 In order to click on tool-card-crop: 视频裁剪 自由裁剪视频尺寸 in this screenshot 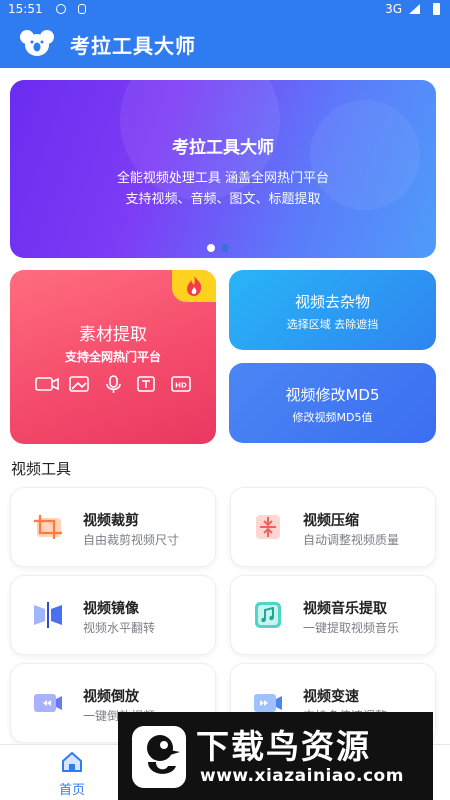, I will do `click(113, 527)`.